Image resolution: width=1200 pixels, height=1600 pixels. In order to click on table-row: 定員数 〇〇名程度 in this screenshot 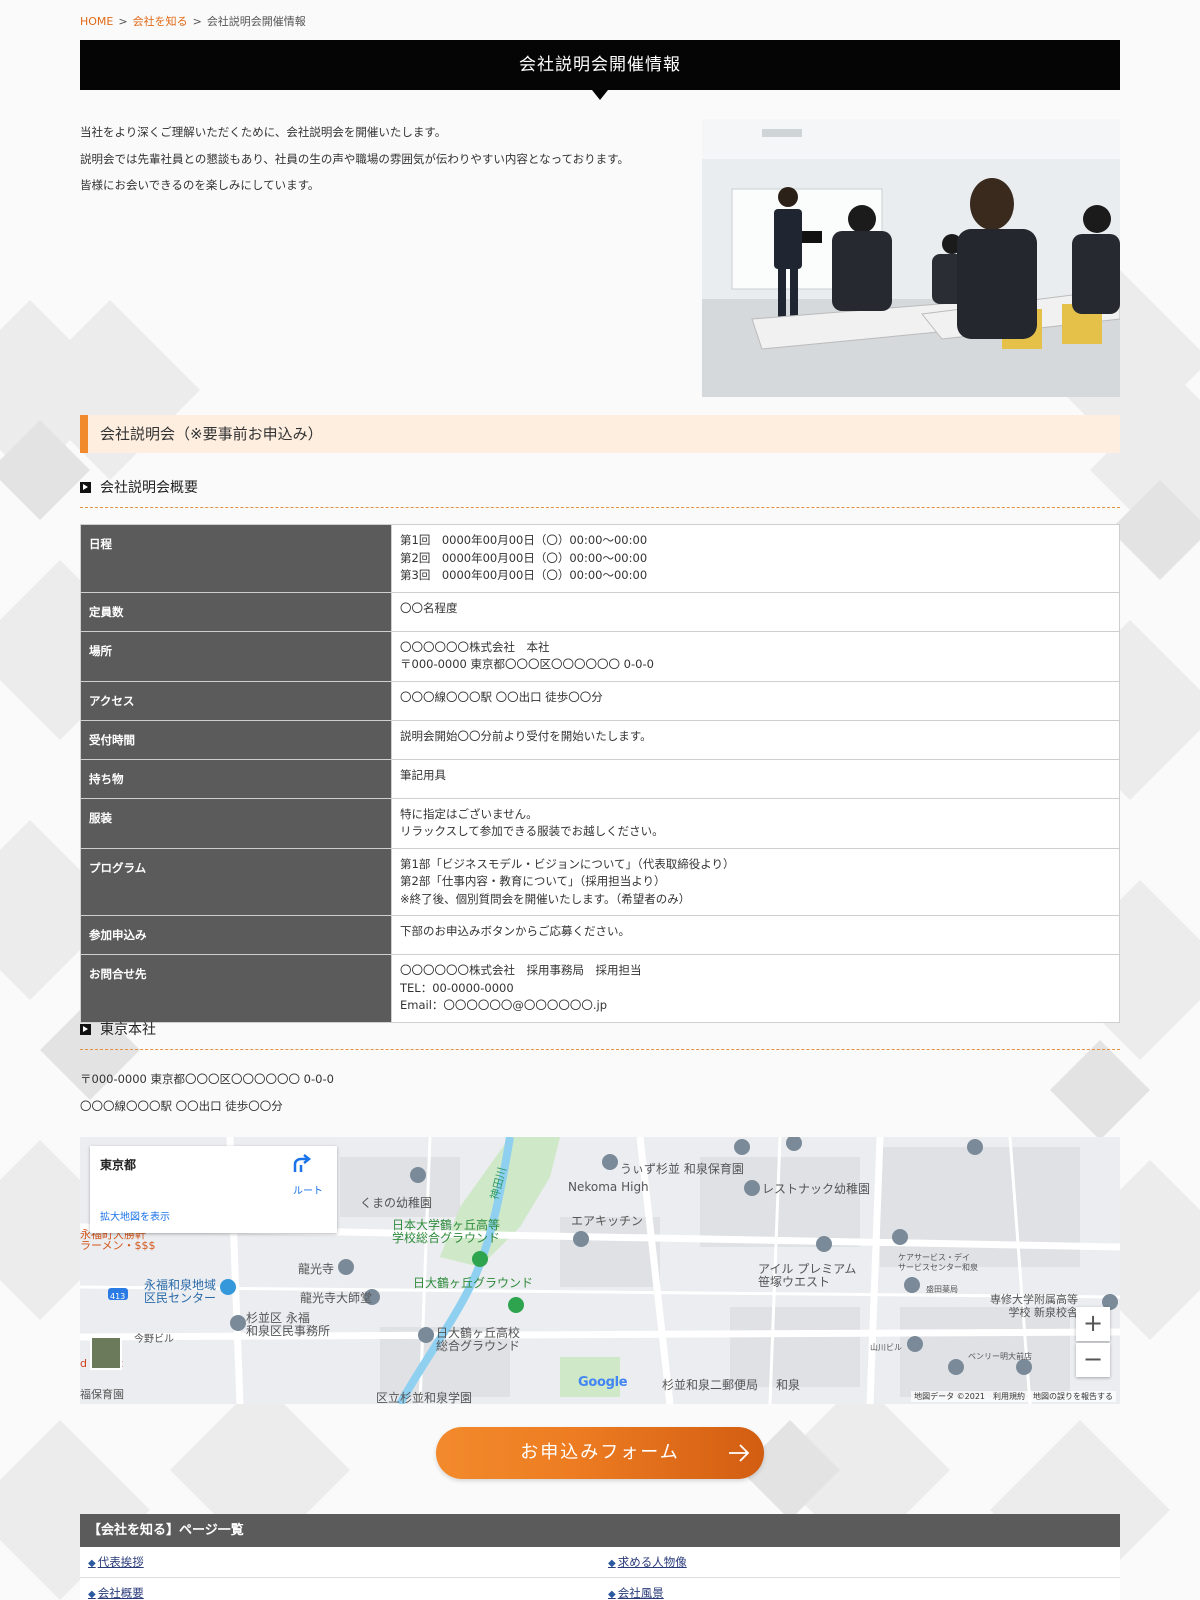, I will do `click(600, 611)`.